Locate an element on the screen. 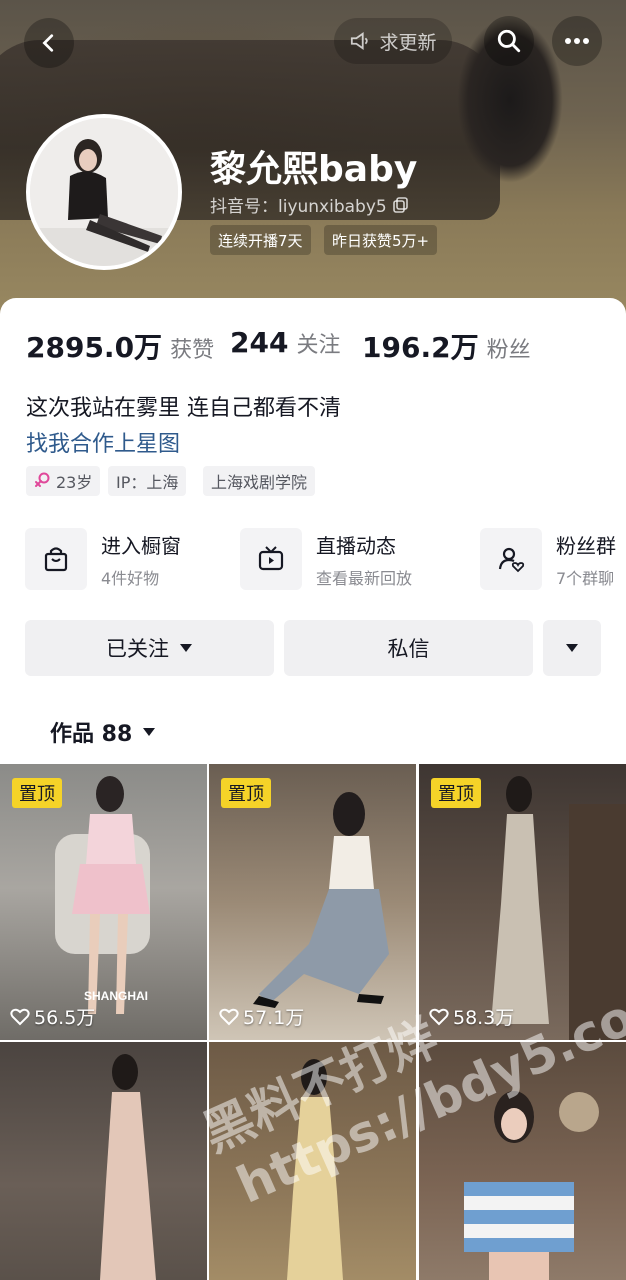 The width and height of the screenshot is (626, 1280). age-chip: 23岁 is located at coordinates (63, 481).